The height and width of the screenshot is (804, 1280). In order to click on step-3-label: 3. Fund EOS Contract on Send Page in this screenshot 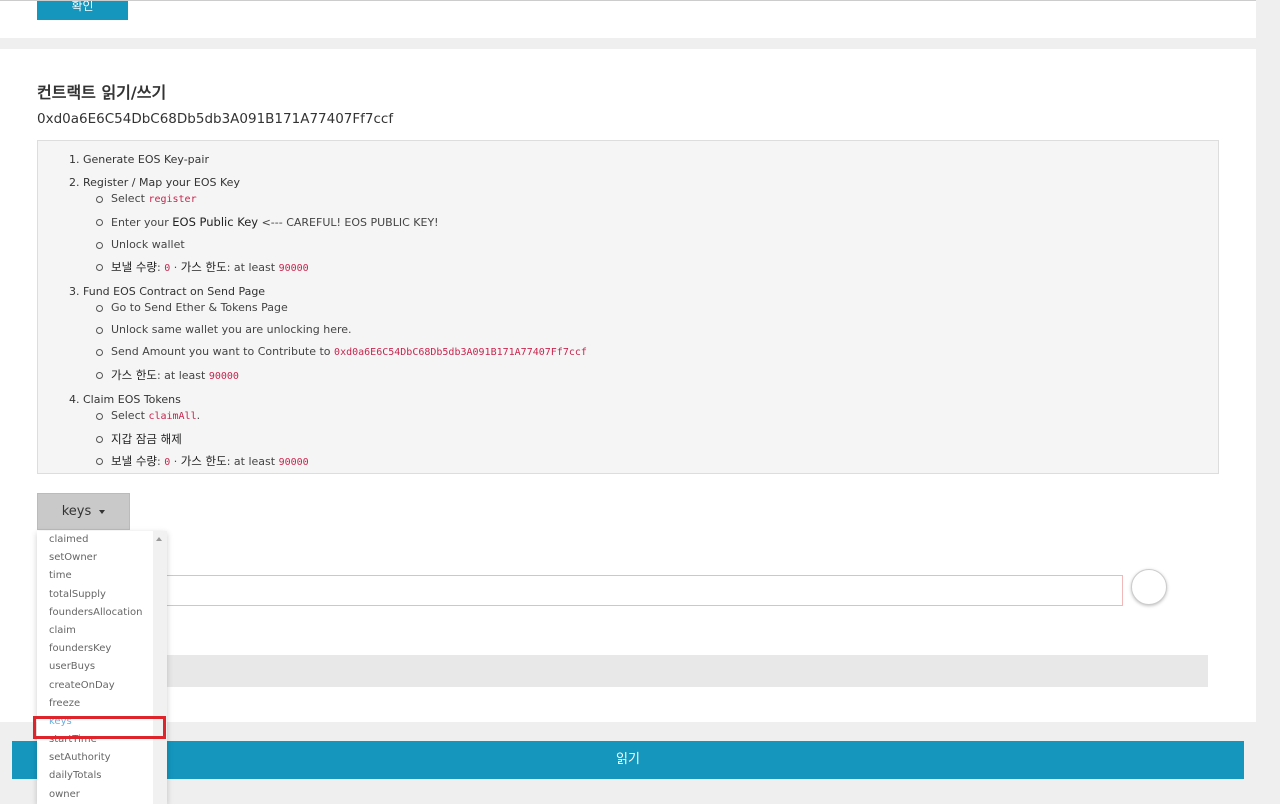, I will do `click(167, 291)`.